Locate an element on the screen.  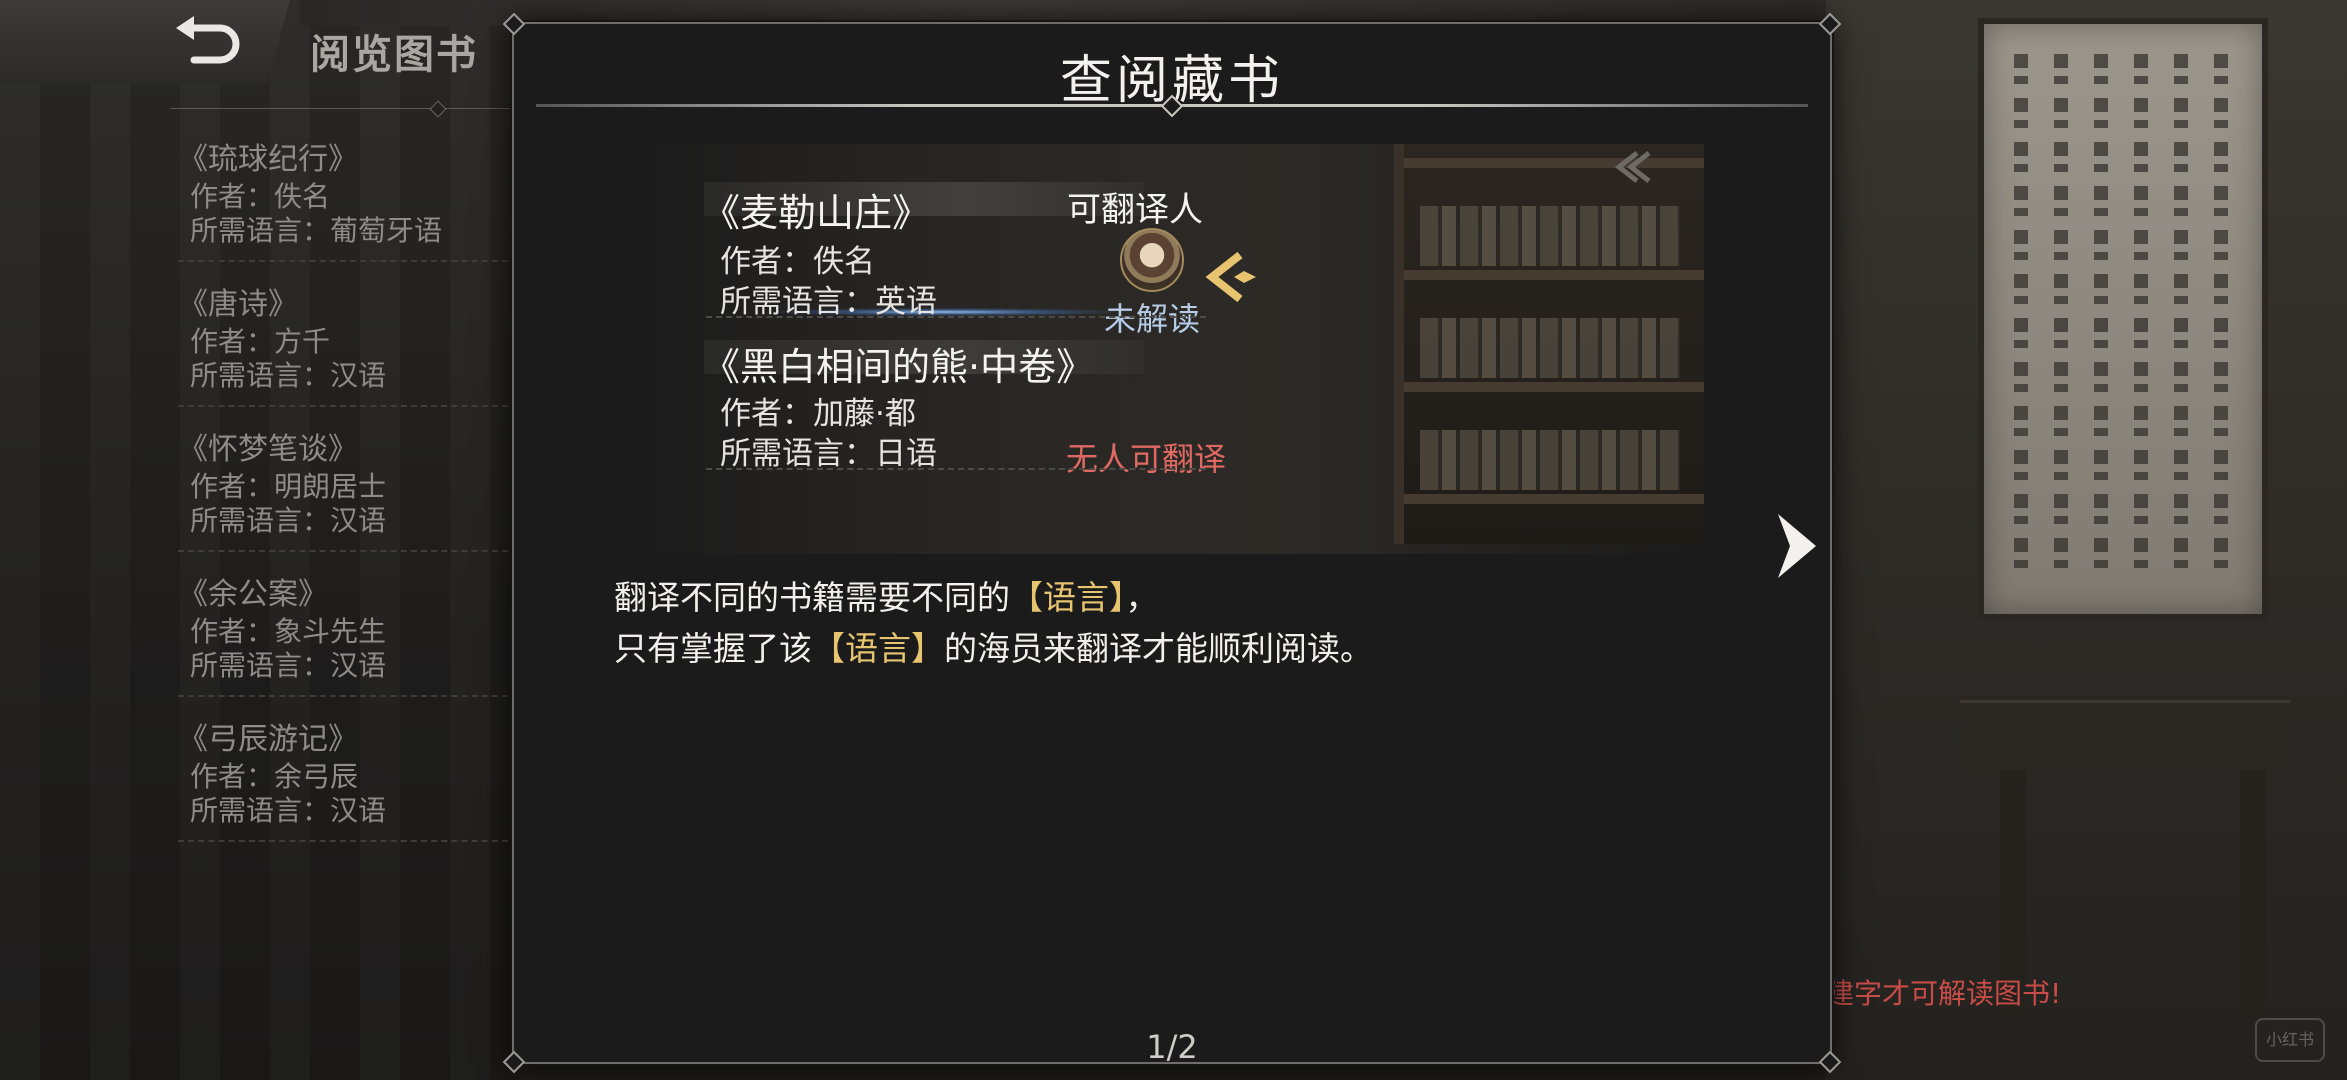
book-author: 作者：佚名 is located at coordinates (260, 196).